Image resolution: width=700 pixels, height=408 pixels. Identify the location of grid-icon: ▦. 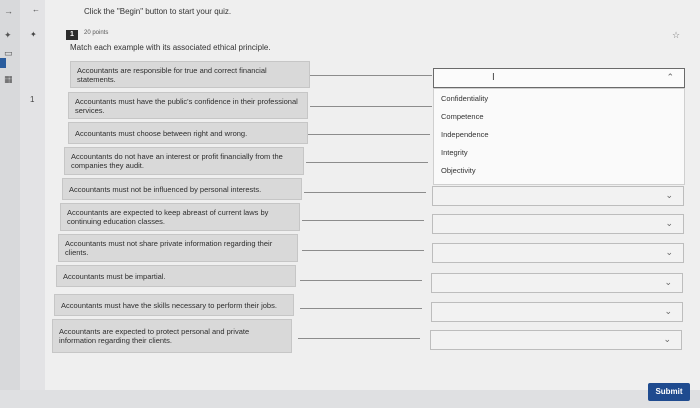
(8, 79).